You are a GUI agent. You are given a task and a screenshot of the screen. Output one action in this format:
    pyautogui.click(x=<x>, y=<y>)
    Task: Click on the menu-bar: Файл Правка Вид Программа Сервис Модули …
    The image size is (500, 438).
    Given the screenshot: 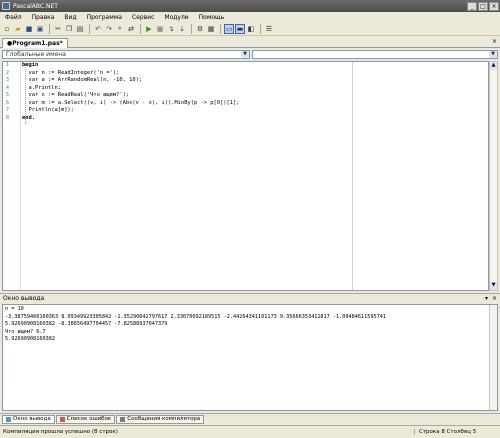 What is the action you would take?
    pyautogui.click(x=250, y=17)
    